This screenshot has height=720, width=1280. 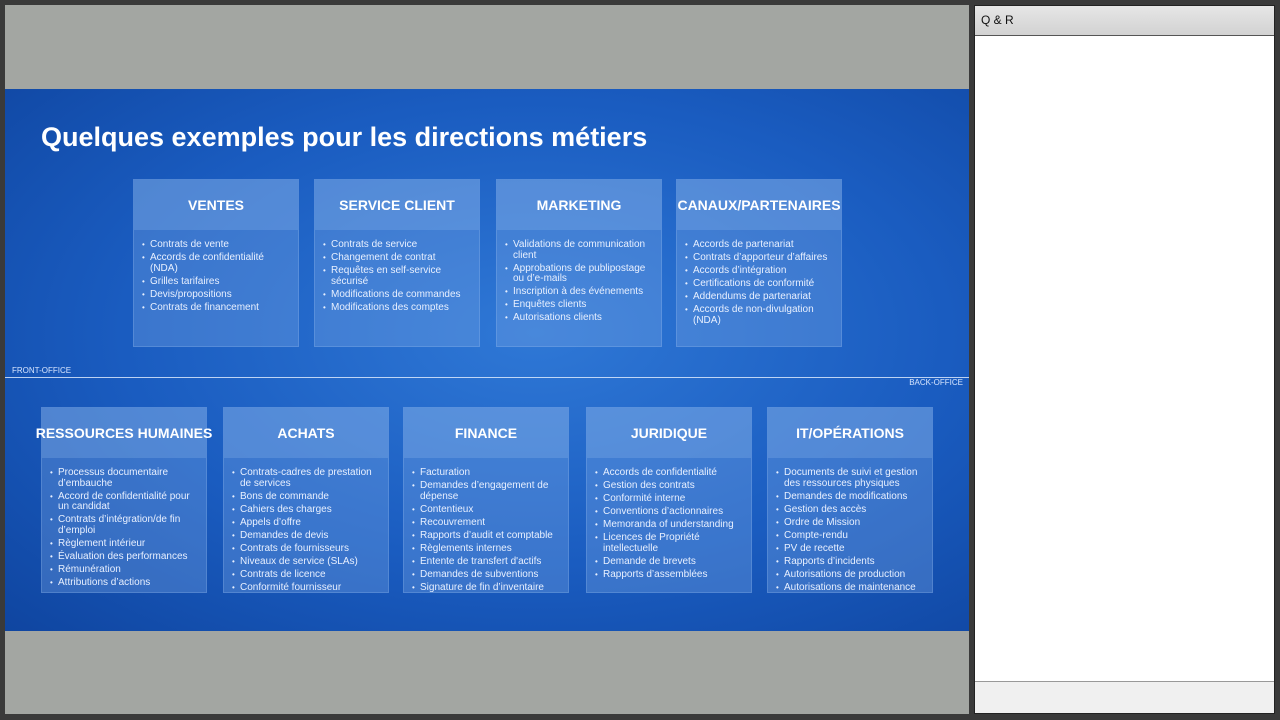 What do you see at coordinates (487, 377) in the screenshot?
I see `divider` at bounding box center [487, 377].